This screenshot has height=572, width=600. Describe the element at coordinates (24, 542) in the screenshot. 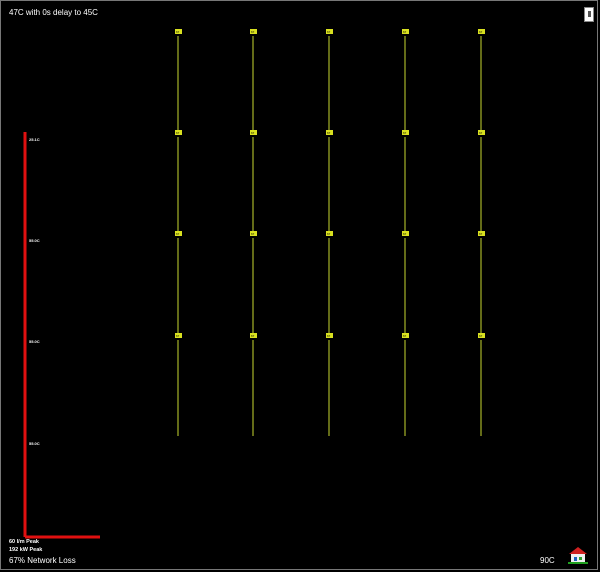

I see `peak-flow-label: 60 l/m Peak` at that location.